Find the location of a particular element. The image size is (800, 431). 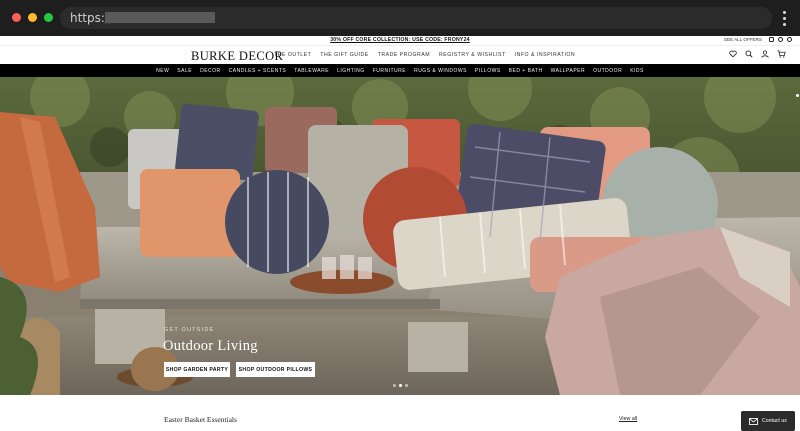

nav-item-gift-guide: THE GIFT GUIDE is located at coordinates (344, 55).